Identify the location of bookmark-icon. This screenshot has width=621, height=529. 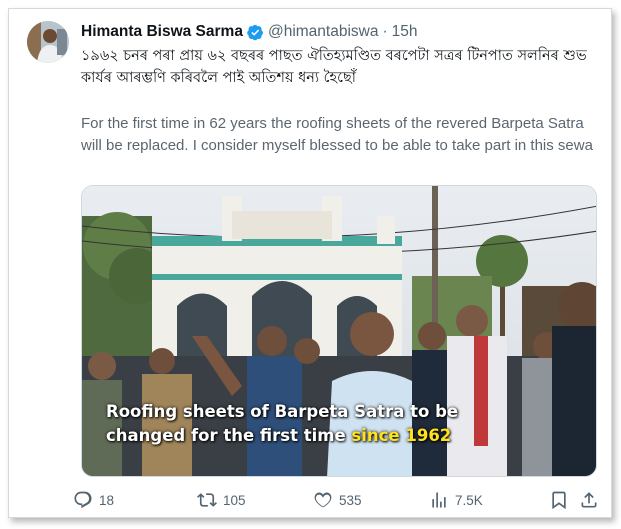
(559, 500).